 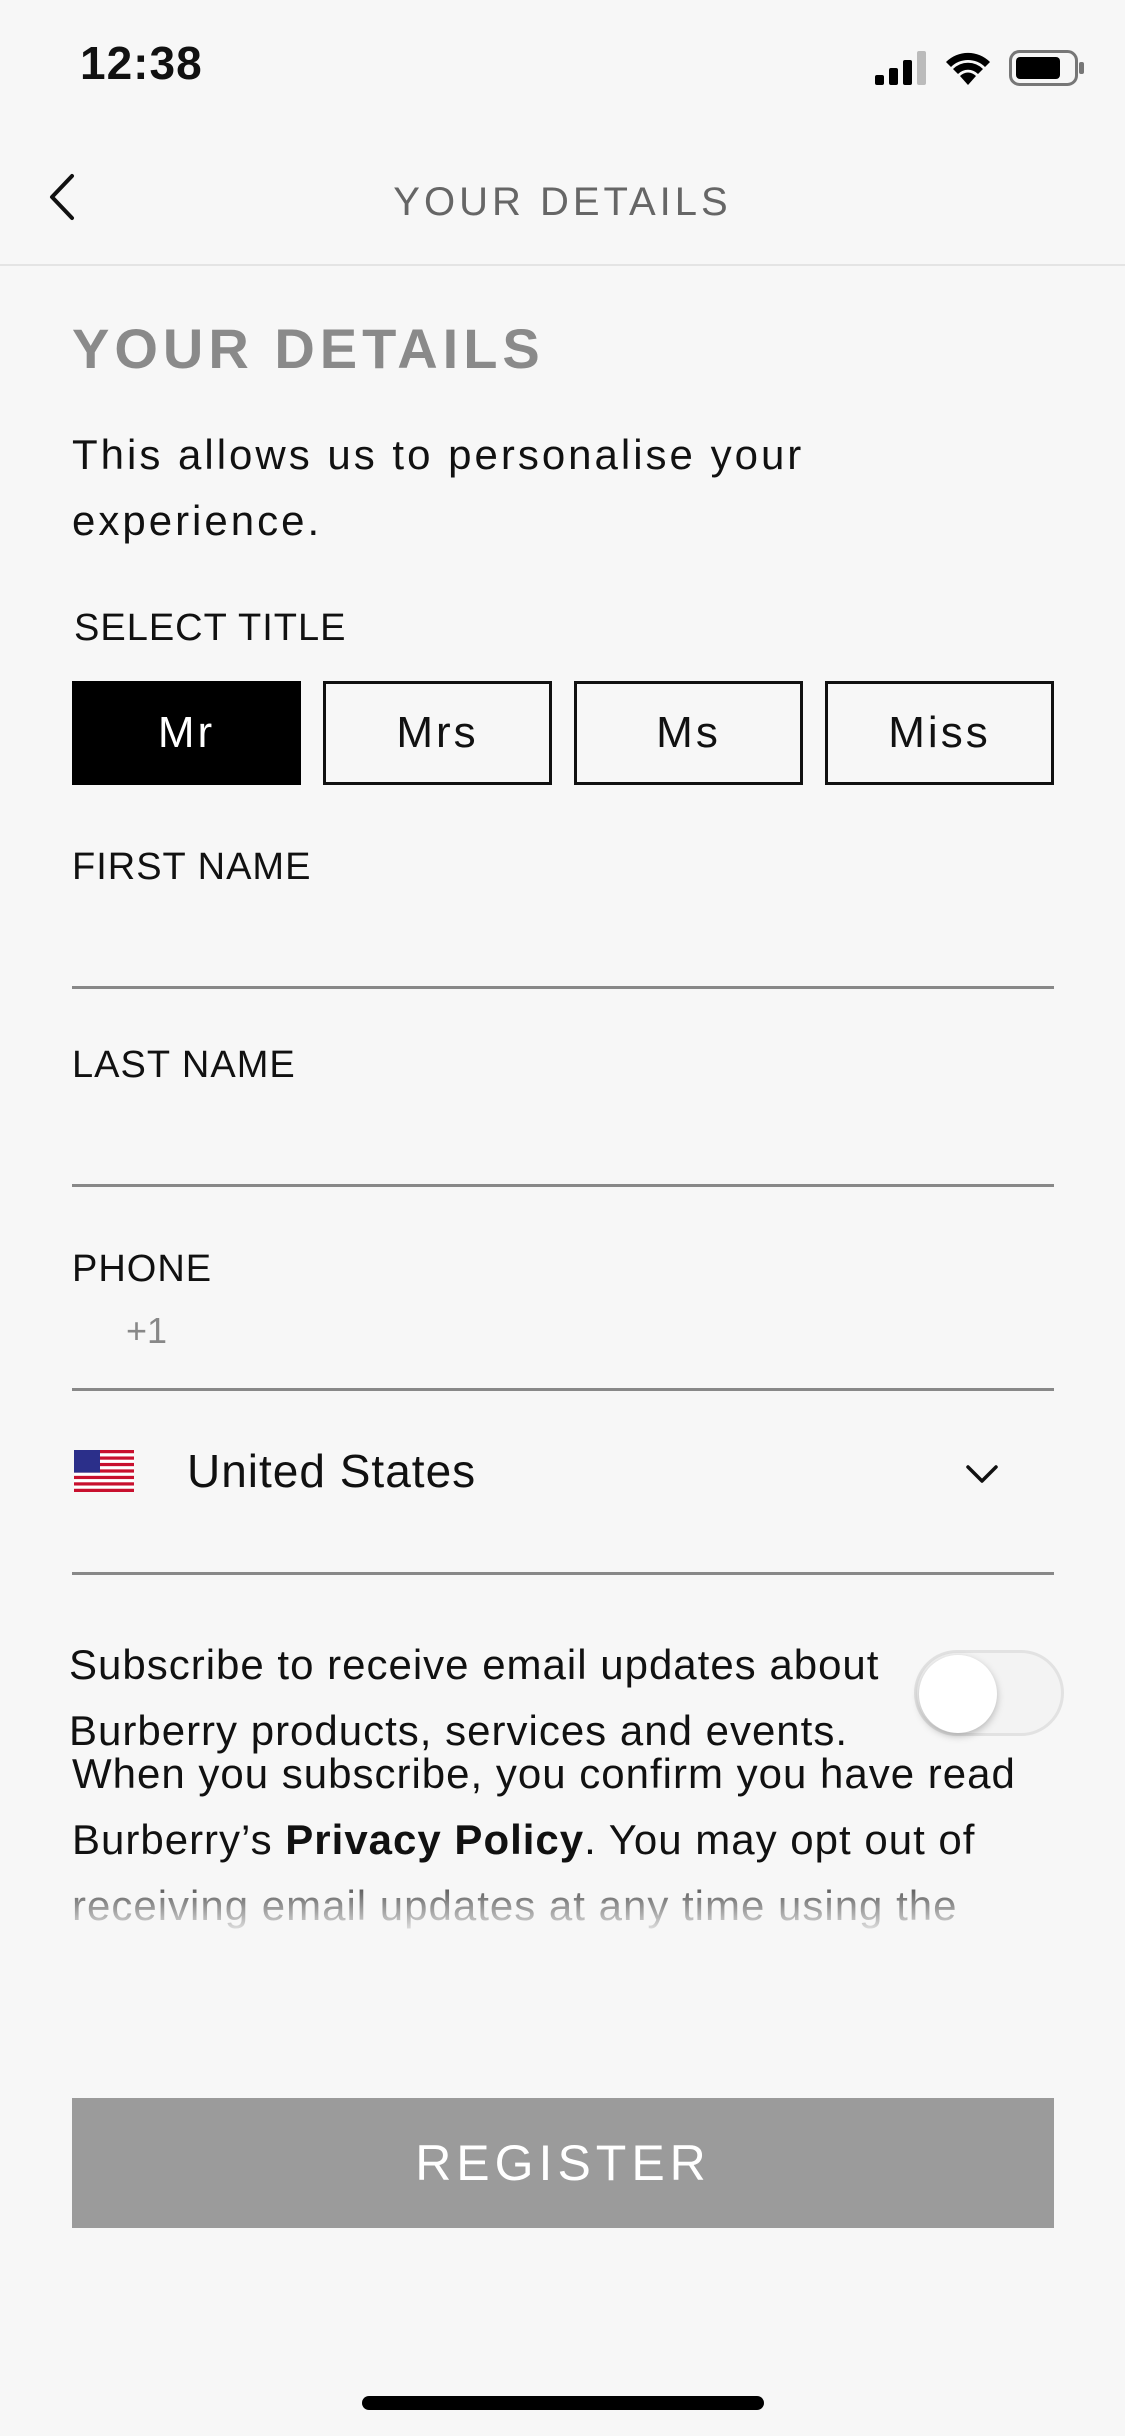 I want to click on select-title-label: SELECT TITLE, so click(x=210, y=628).